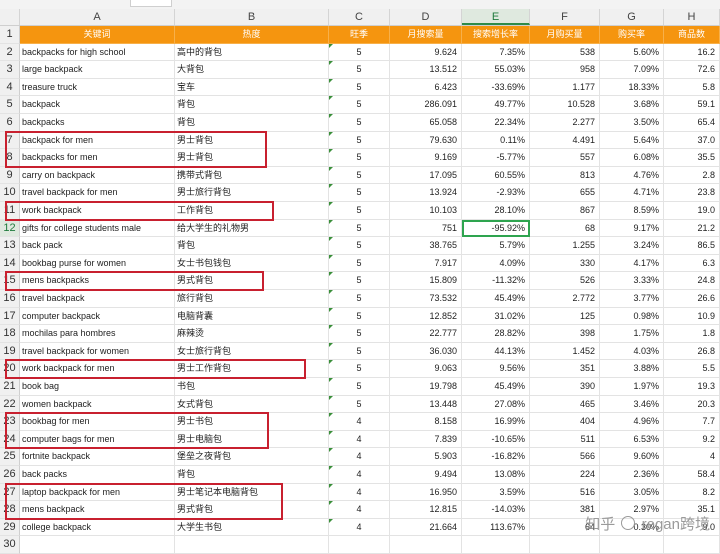 The image size is (720, 554). I want to click on table-cell: 5.8, so click(692, 87).